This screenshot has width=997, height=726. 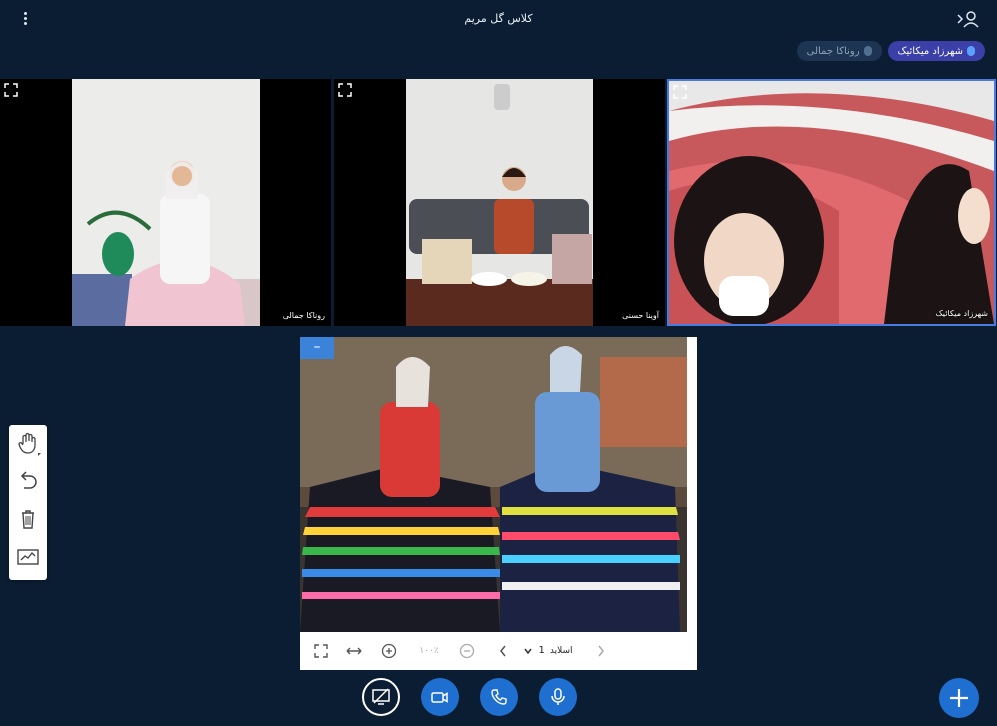 I want to click on hand-tool-button, so click(x=28, y=443).